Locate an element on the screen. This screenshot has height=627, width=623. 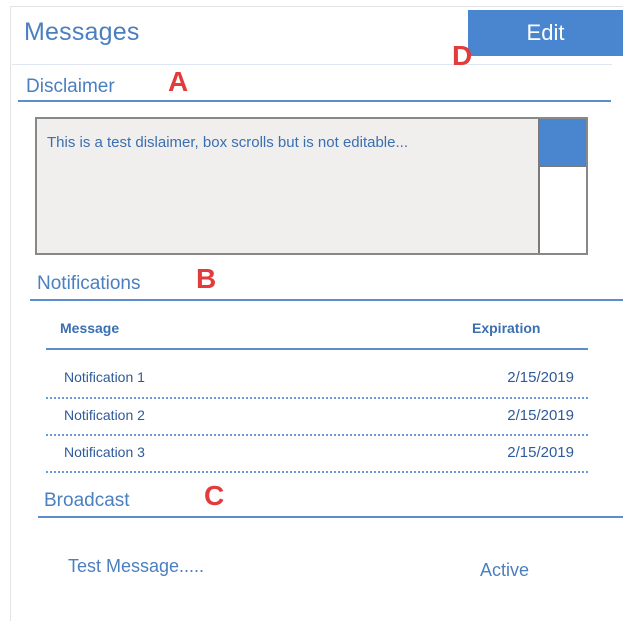
column-header-message: Message is located at coordinates (90, 328).